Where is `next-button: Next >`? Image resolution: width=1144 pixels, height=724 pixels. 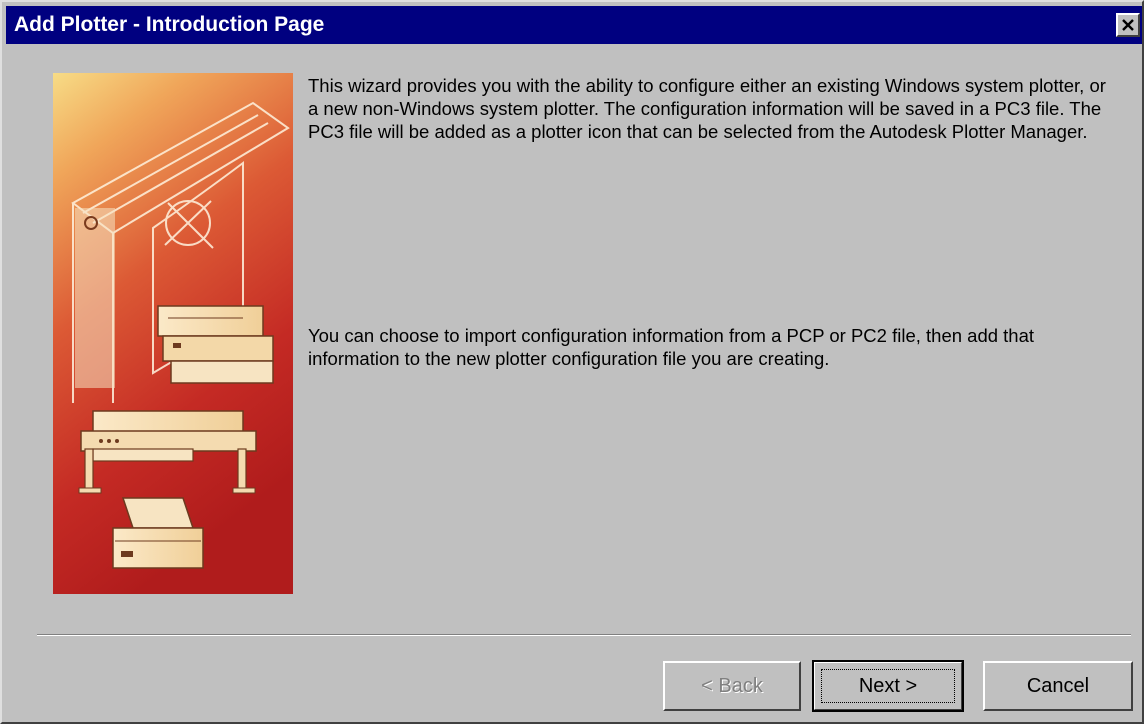
next-button: Next > is located at coordinates (888, 686).